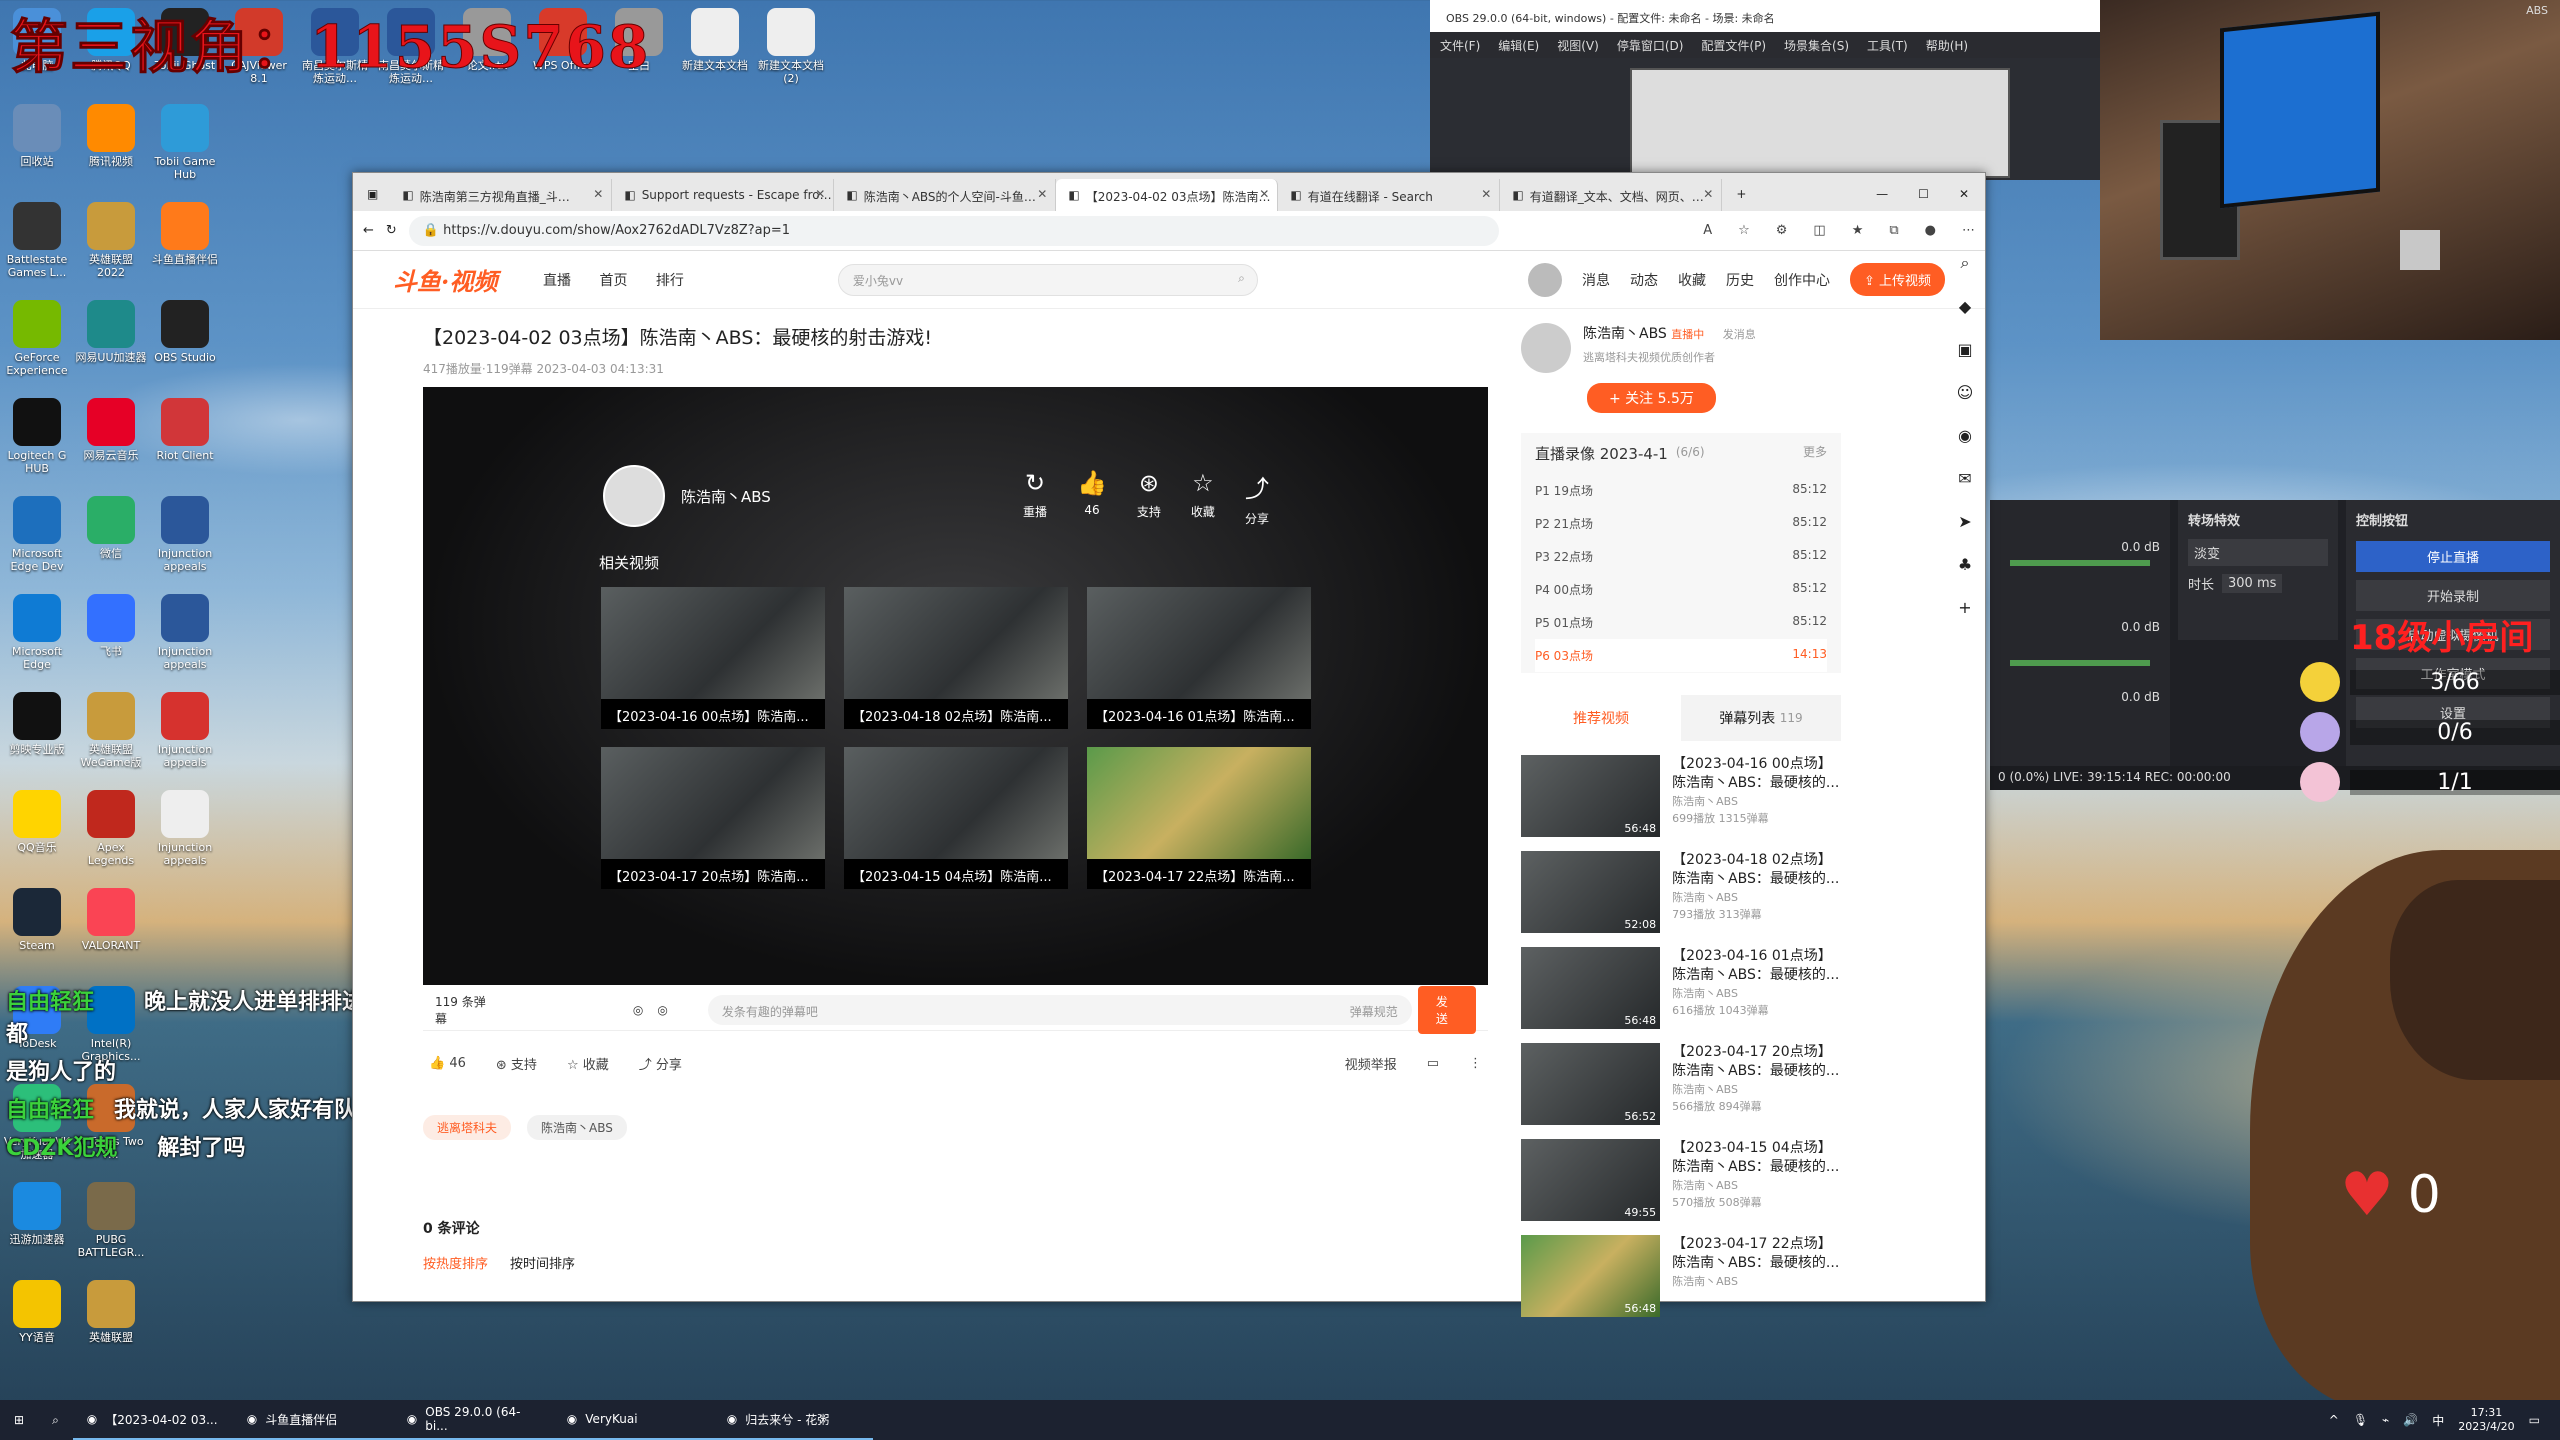 The image size is (2560, 1440). Describe the element at coordinates (1965, 564) in the screenshot. I see `tree-icon: ♣` at that location.